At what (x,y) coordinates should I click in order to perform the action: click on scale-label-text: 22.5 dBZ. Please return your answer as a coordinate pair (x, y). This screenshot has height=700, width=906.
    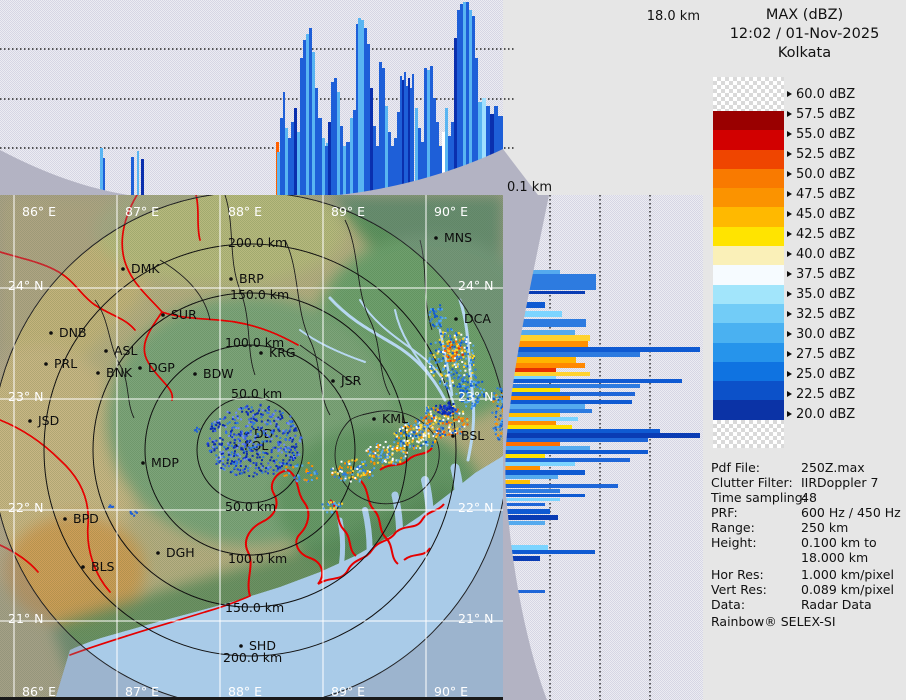
    Looking at the image, I should click on (826, 394).